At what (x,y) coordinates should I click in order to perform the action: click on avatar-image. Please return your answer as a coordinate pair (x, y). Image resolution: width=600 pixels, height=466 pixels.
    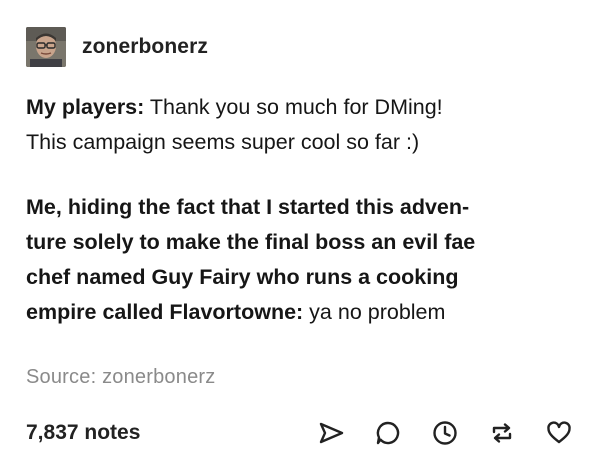
    Looking at the image, I should click on (46, 47).